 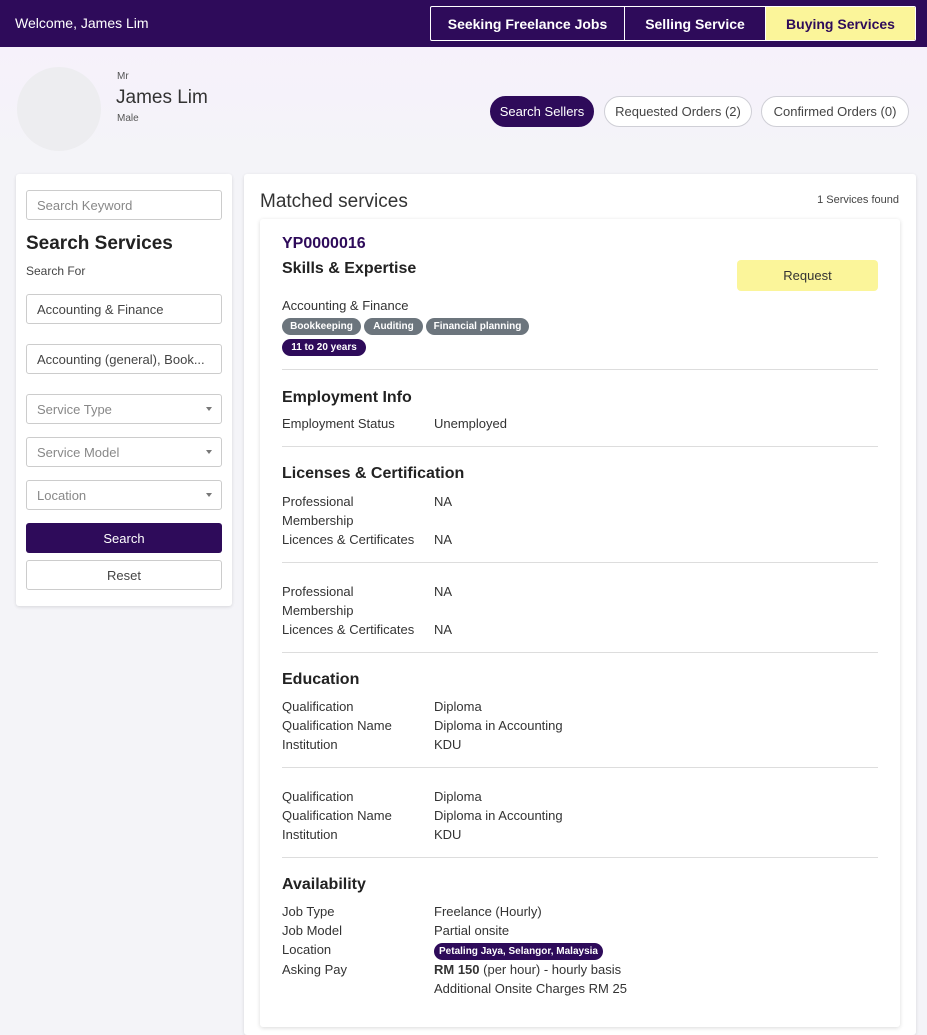 What do you see at coordinates (695, 23) in the screenshot?
I see `mode-selling-service: Selling Service` at bounding box center [695, 23].